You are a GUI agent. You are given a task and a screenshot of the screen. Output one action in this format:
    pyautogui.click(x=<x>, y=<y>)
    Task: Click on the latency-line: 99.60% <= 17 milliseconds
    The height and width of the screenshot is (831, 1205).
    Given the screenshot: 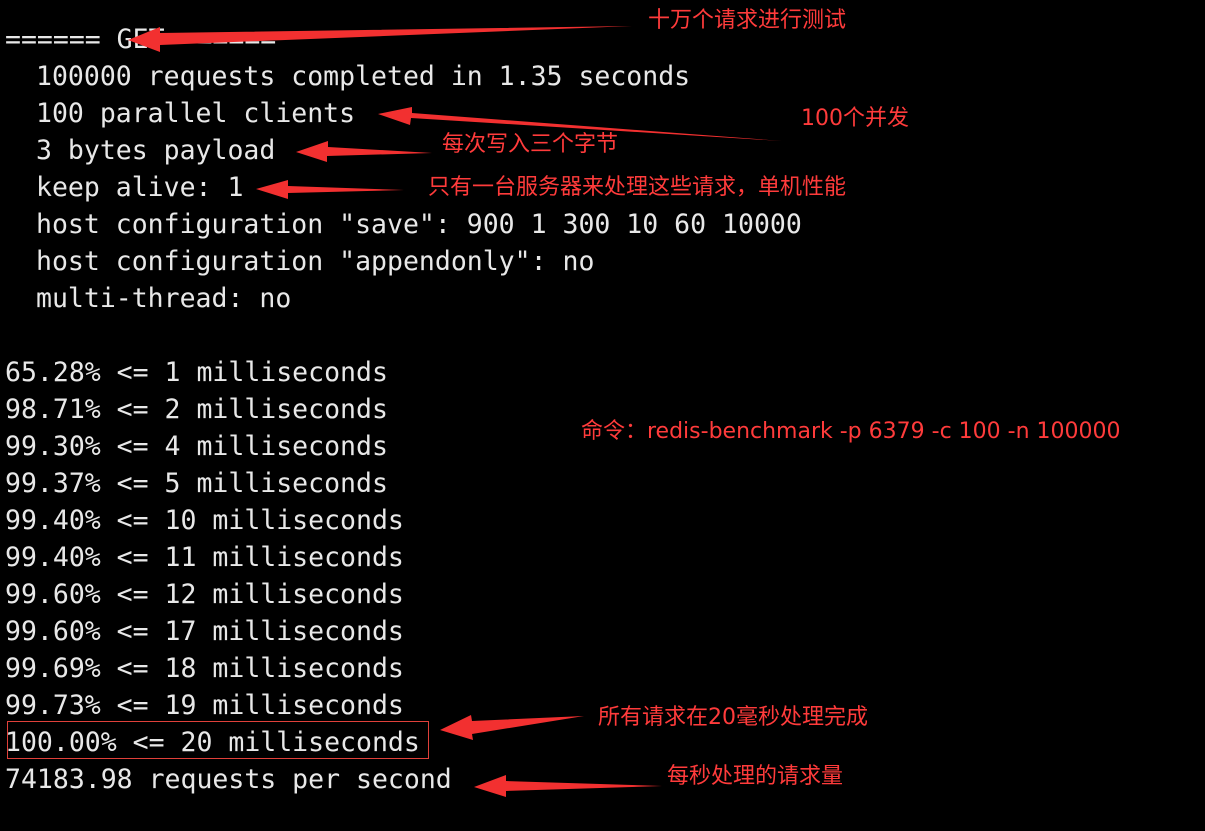 What is the action you would take?
    pyautogui.click(x=204, y=631)
    